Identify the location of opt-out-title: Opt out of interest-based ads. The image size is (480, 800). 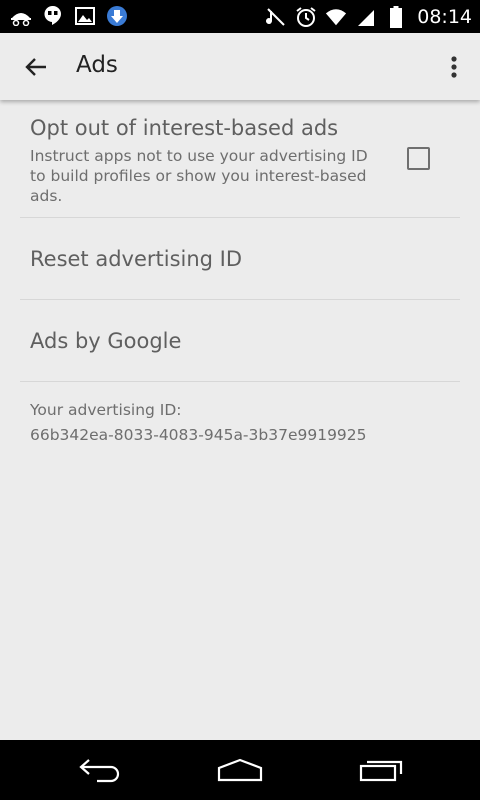
(184, 128).